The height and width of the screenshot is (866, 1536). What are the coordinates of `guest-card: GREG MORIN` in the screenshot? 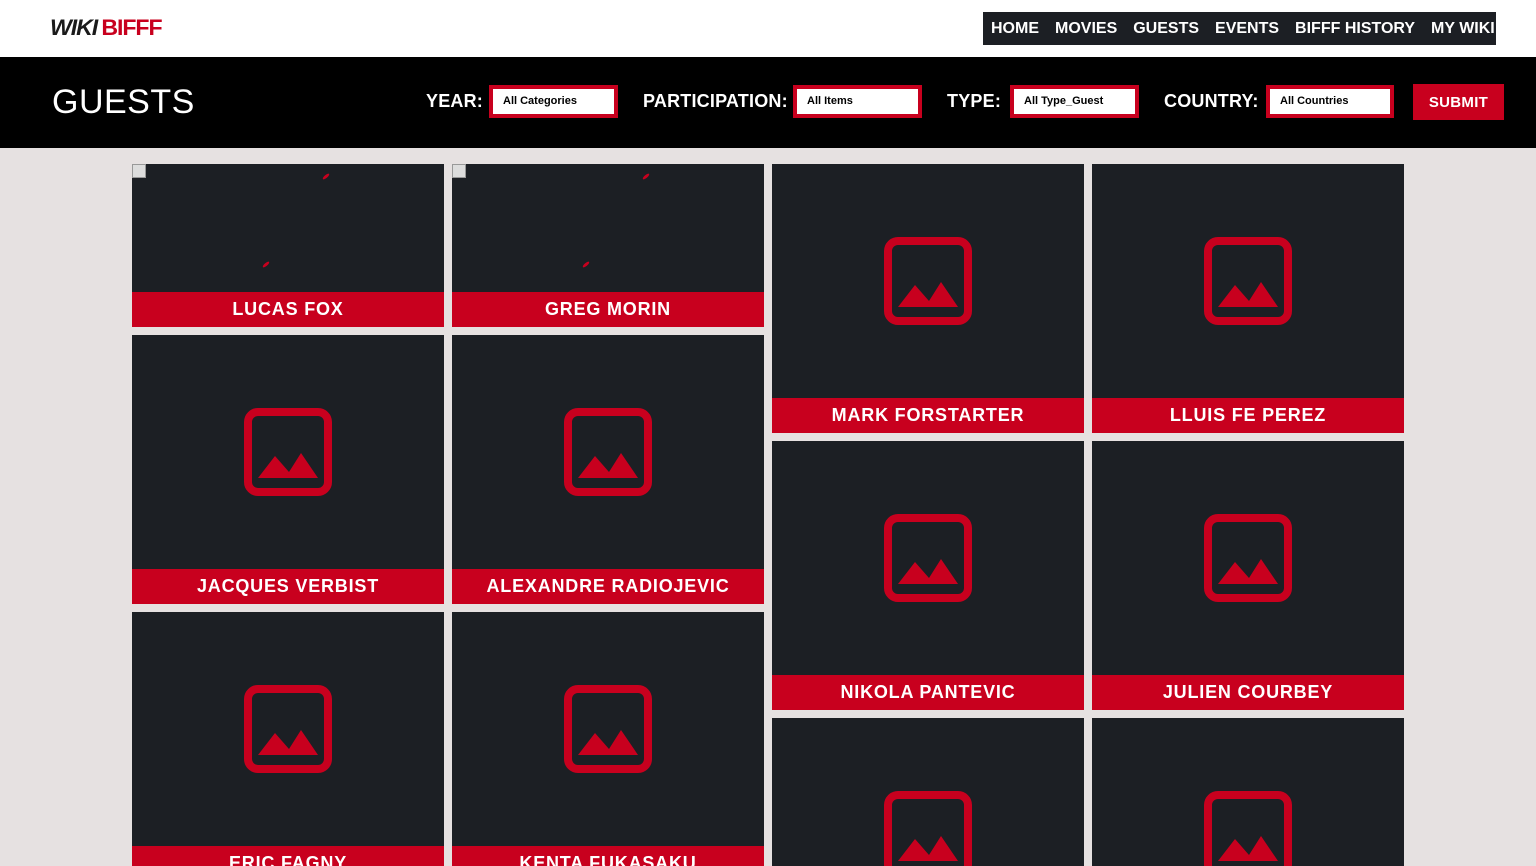 It's located at (608, 245).